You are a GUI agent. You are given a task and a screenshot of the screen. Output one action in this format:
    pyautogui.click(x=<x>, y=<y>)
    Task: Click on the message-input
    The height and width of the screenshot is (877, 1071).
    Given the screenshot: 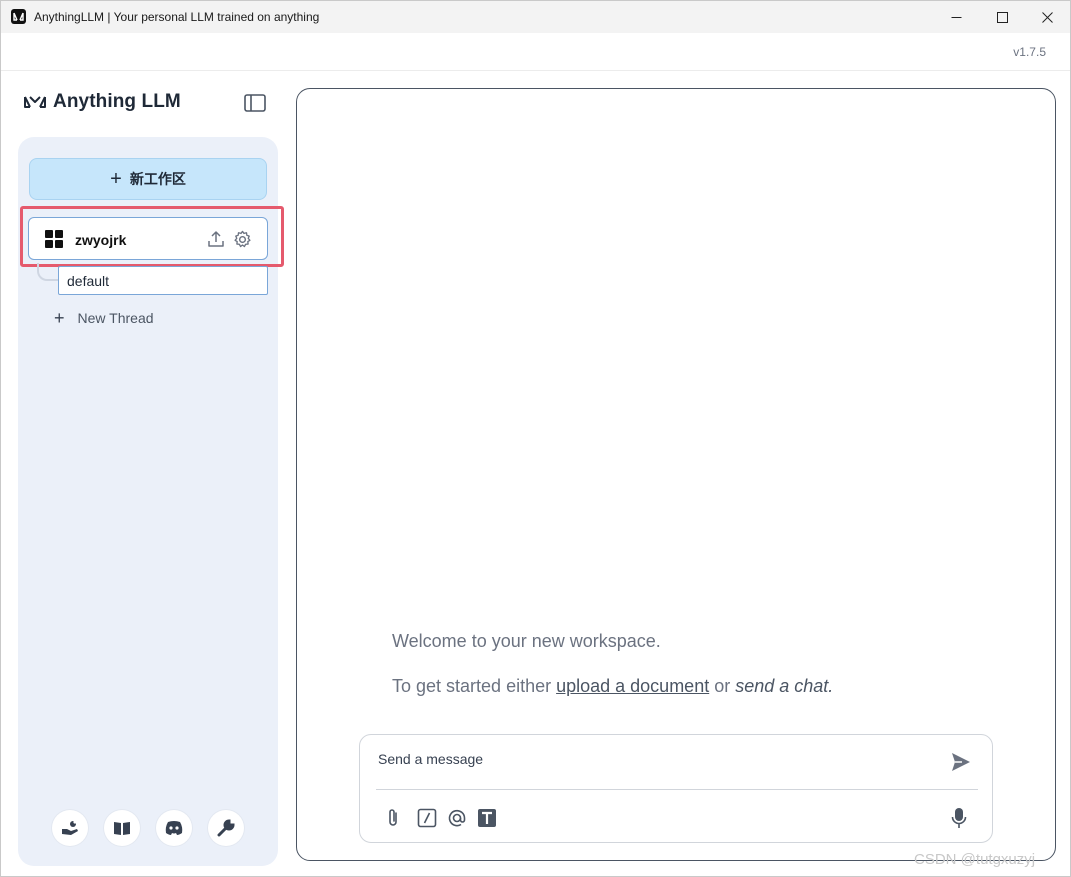 What is the action you would take?
    pyautogui.click(x=658, y=759)
    